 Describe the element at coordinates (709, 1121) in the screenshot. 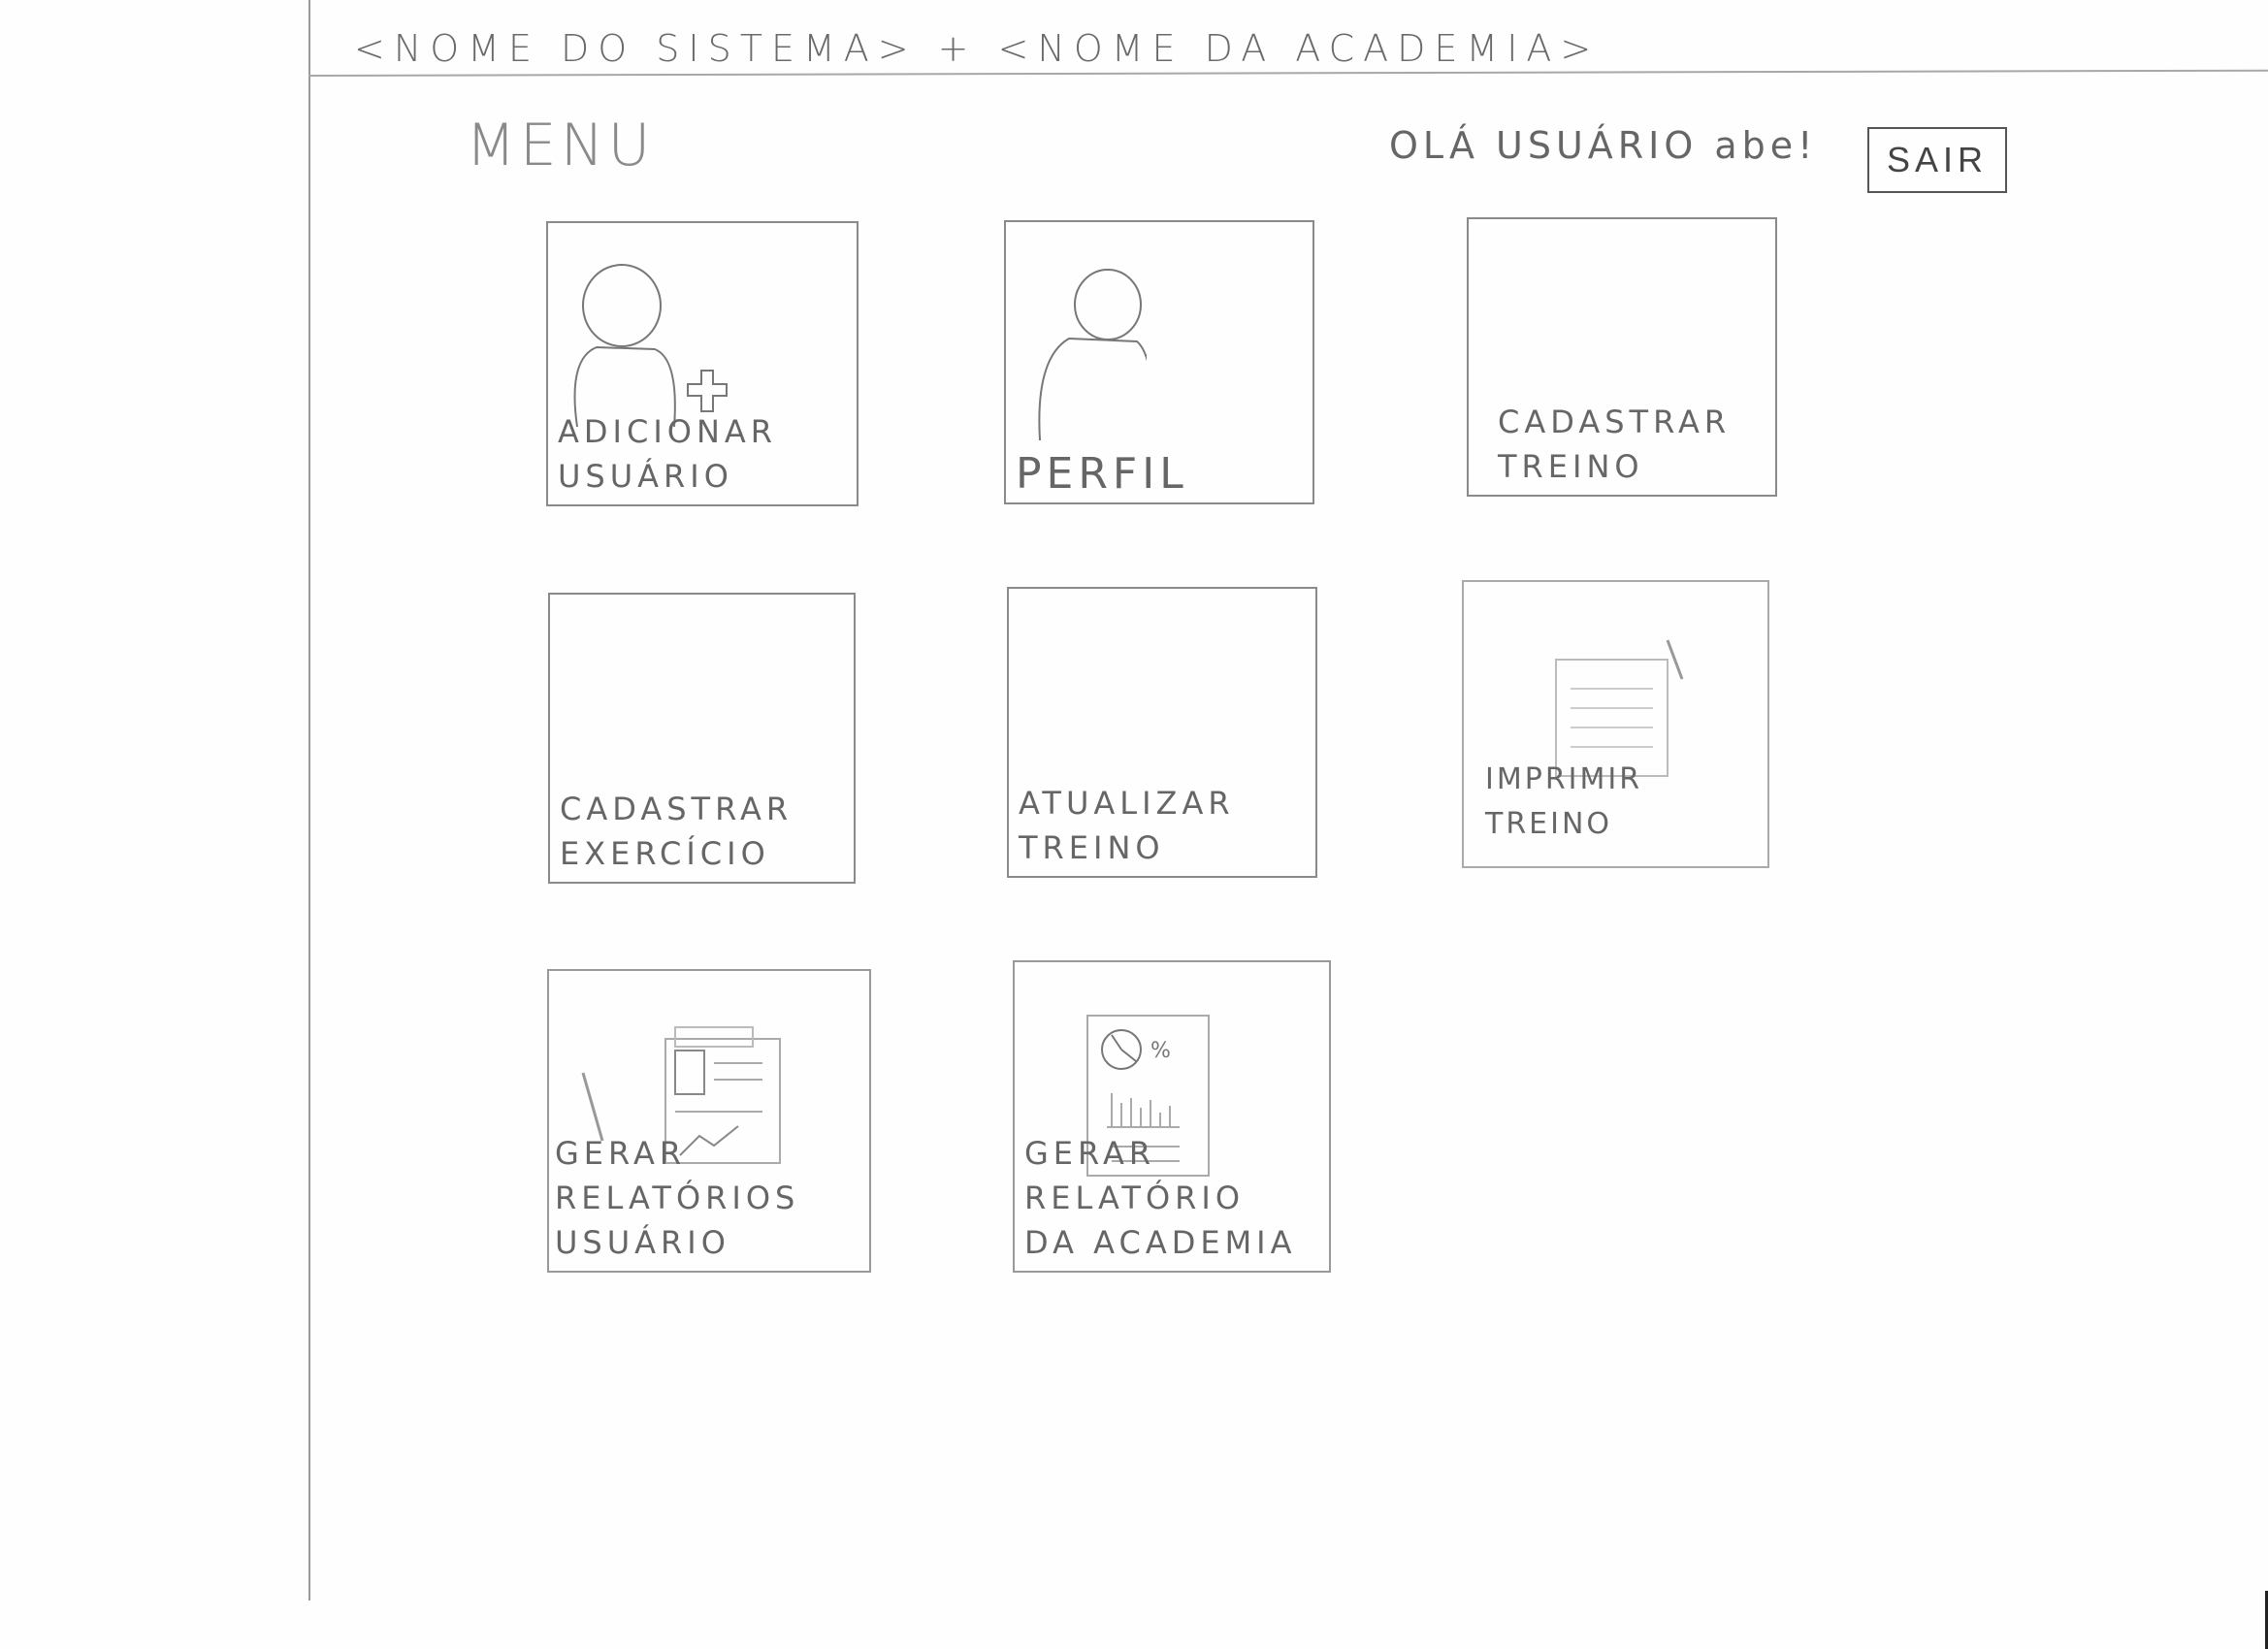

I see `user-reports-card: GERAR RELATÓRIOS USUÁRIO` at that location.